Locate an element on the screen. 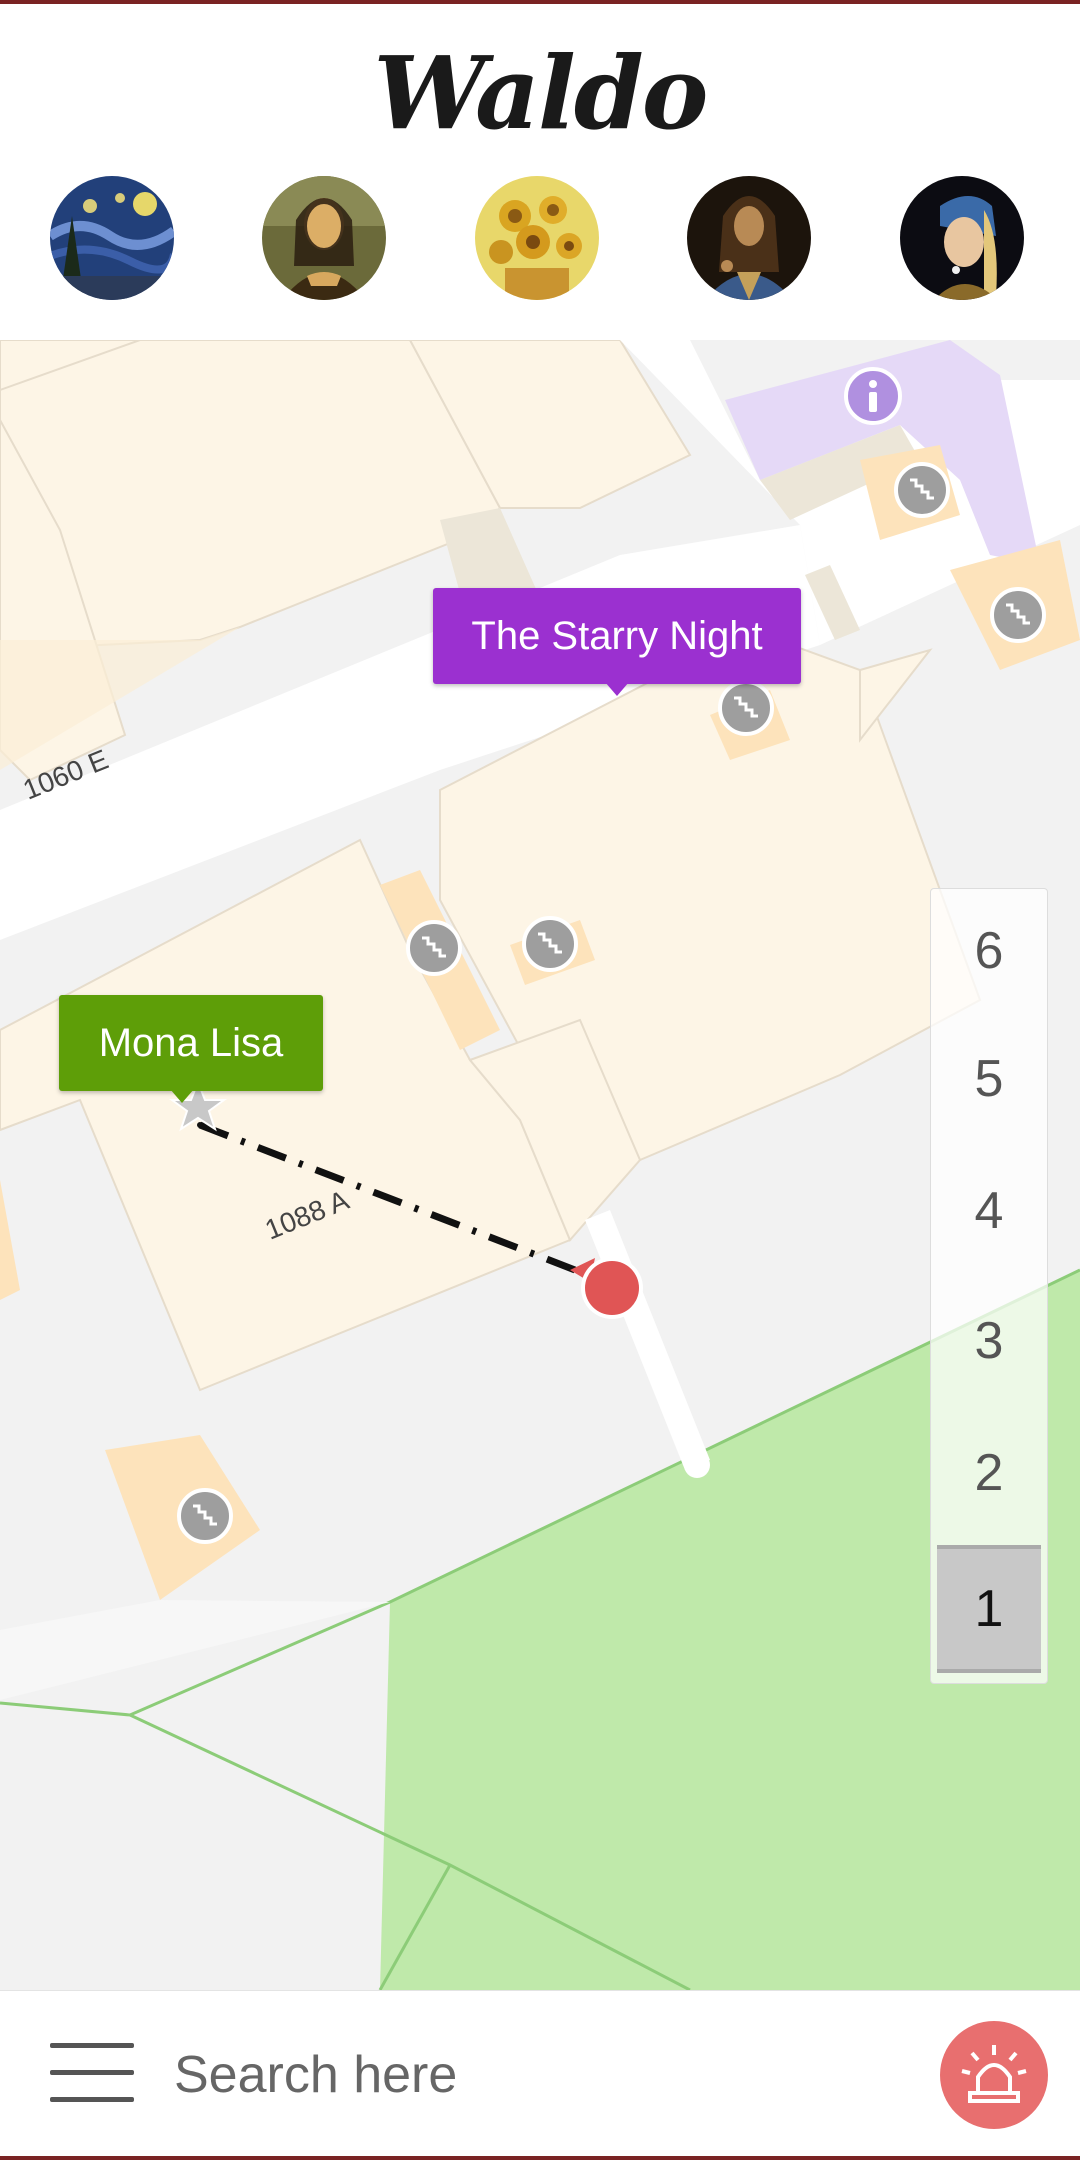 The image size is (1080, 2160). artwork-thumbnails is located at coordinates (540, 241).